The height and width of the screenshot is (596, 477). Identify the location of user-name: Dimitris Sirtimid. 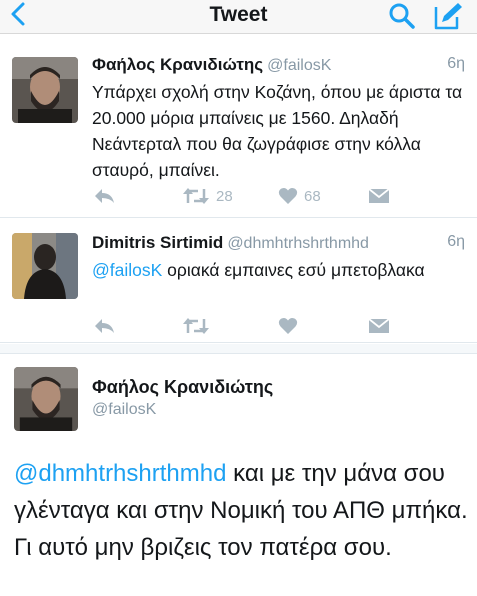
(157, 242).